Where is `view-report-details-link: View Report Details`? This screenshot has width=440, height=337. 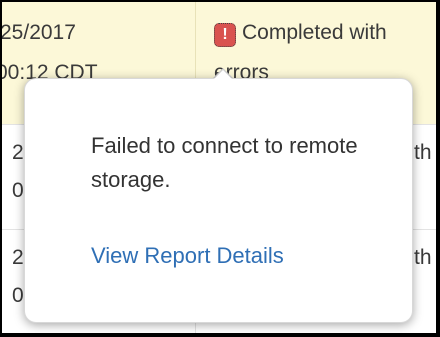
view-report-details-link: View Report Details is located at coordinates (187, 256).